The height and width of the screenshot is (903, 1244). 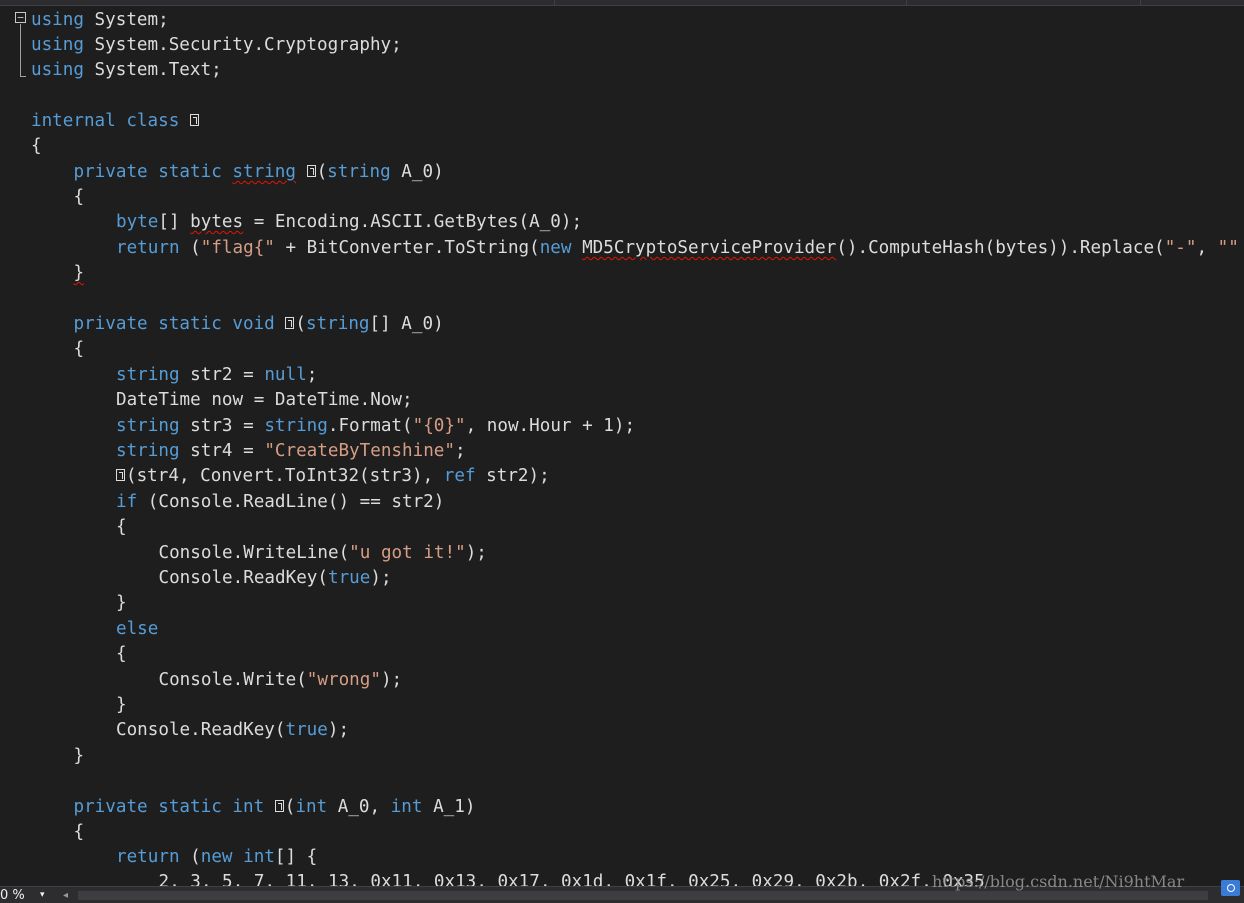 I want to click on code-token: DateTime now = DateTime.Now;, so click(x=264, y=400).